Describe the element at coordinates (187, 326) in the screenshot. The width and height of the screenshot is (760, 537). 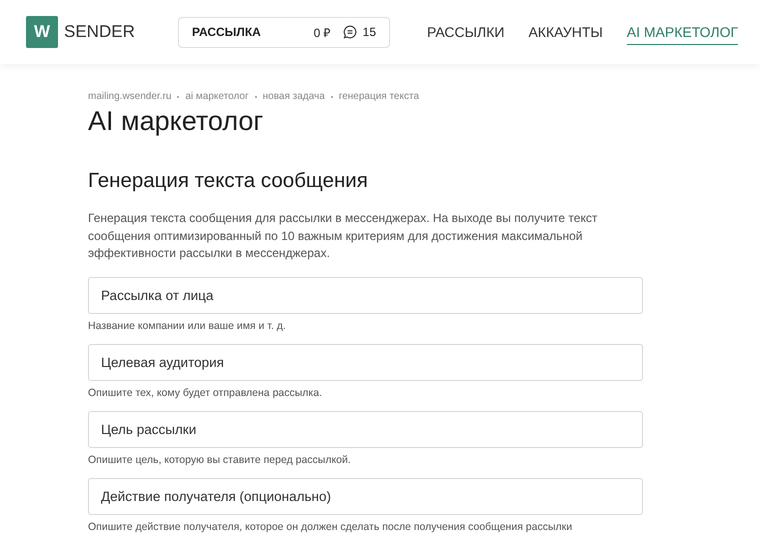
I see `field-hint: Название компании или ваше имя и т. д.` at that location.